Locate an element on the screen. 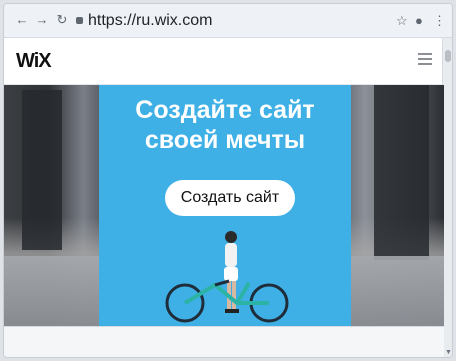 Image resolution: width=456 pixels, height=361 pixels. site-header: WiX is located at coordinates (228, 61).